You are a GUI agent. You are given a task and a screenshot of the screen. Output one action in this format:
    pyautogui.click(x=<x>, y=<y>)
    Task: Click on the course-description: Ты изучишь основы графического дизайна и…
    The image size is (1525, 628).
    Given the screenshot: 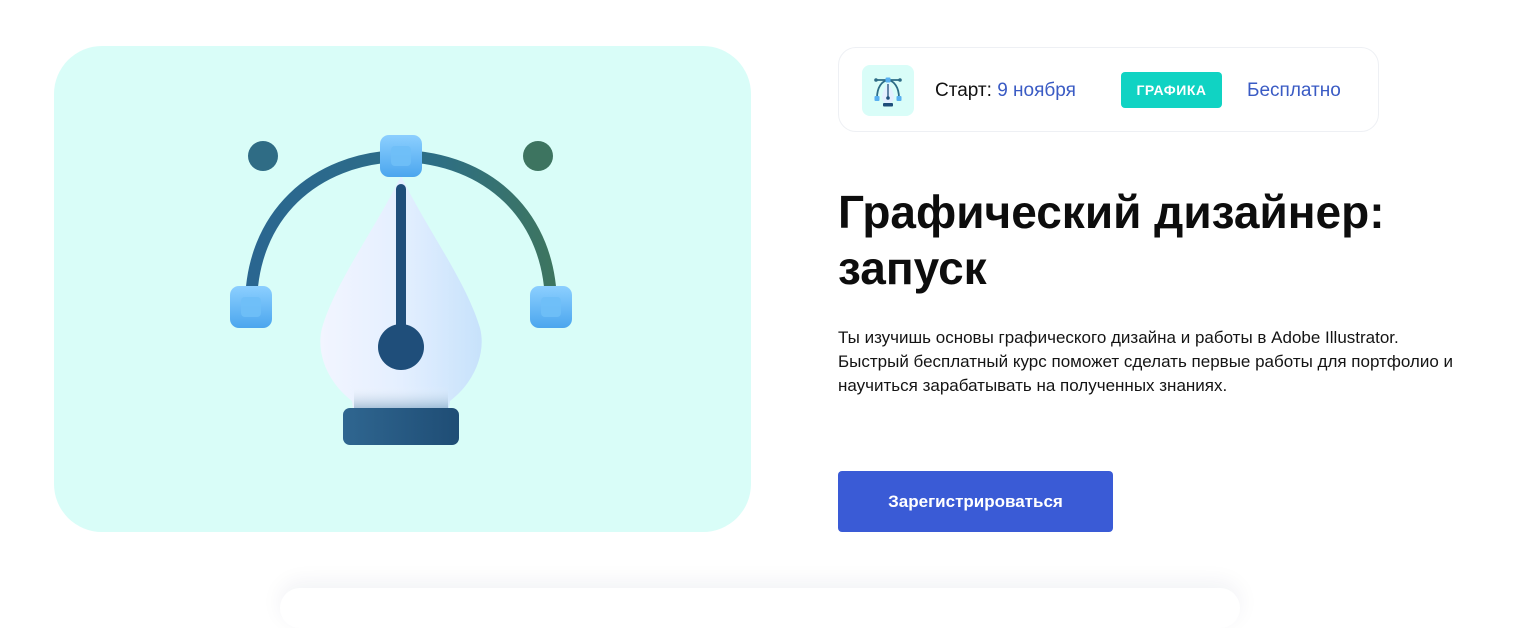 What is the action you would take?
    pyautogui.click(x=1145, y=361)
    